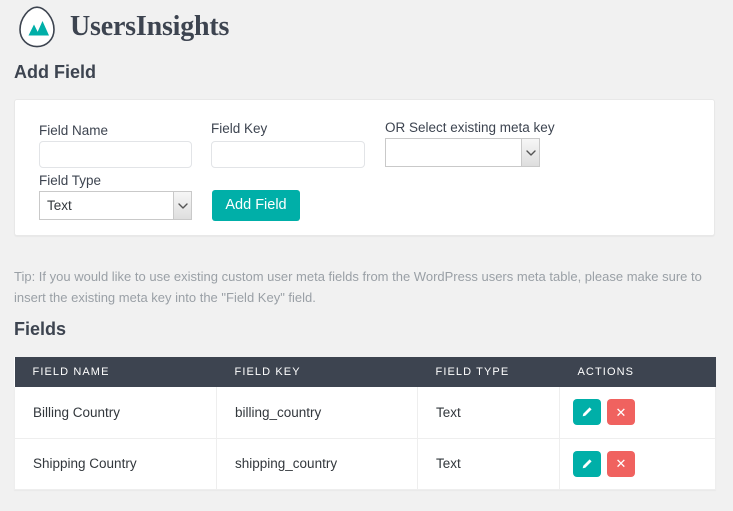  What do you see at coordinates (317, 464) in the screenshot?
I see `cell-field-key: shipping_country` at bounding box center [317, 464].